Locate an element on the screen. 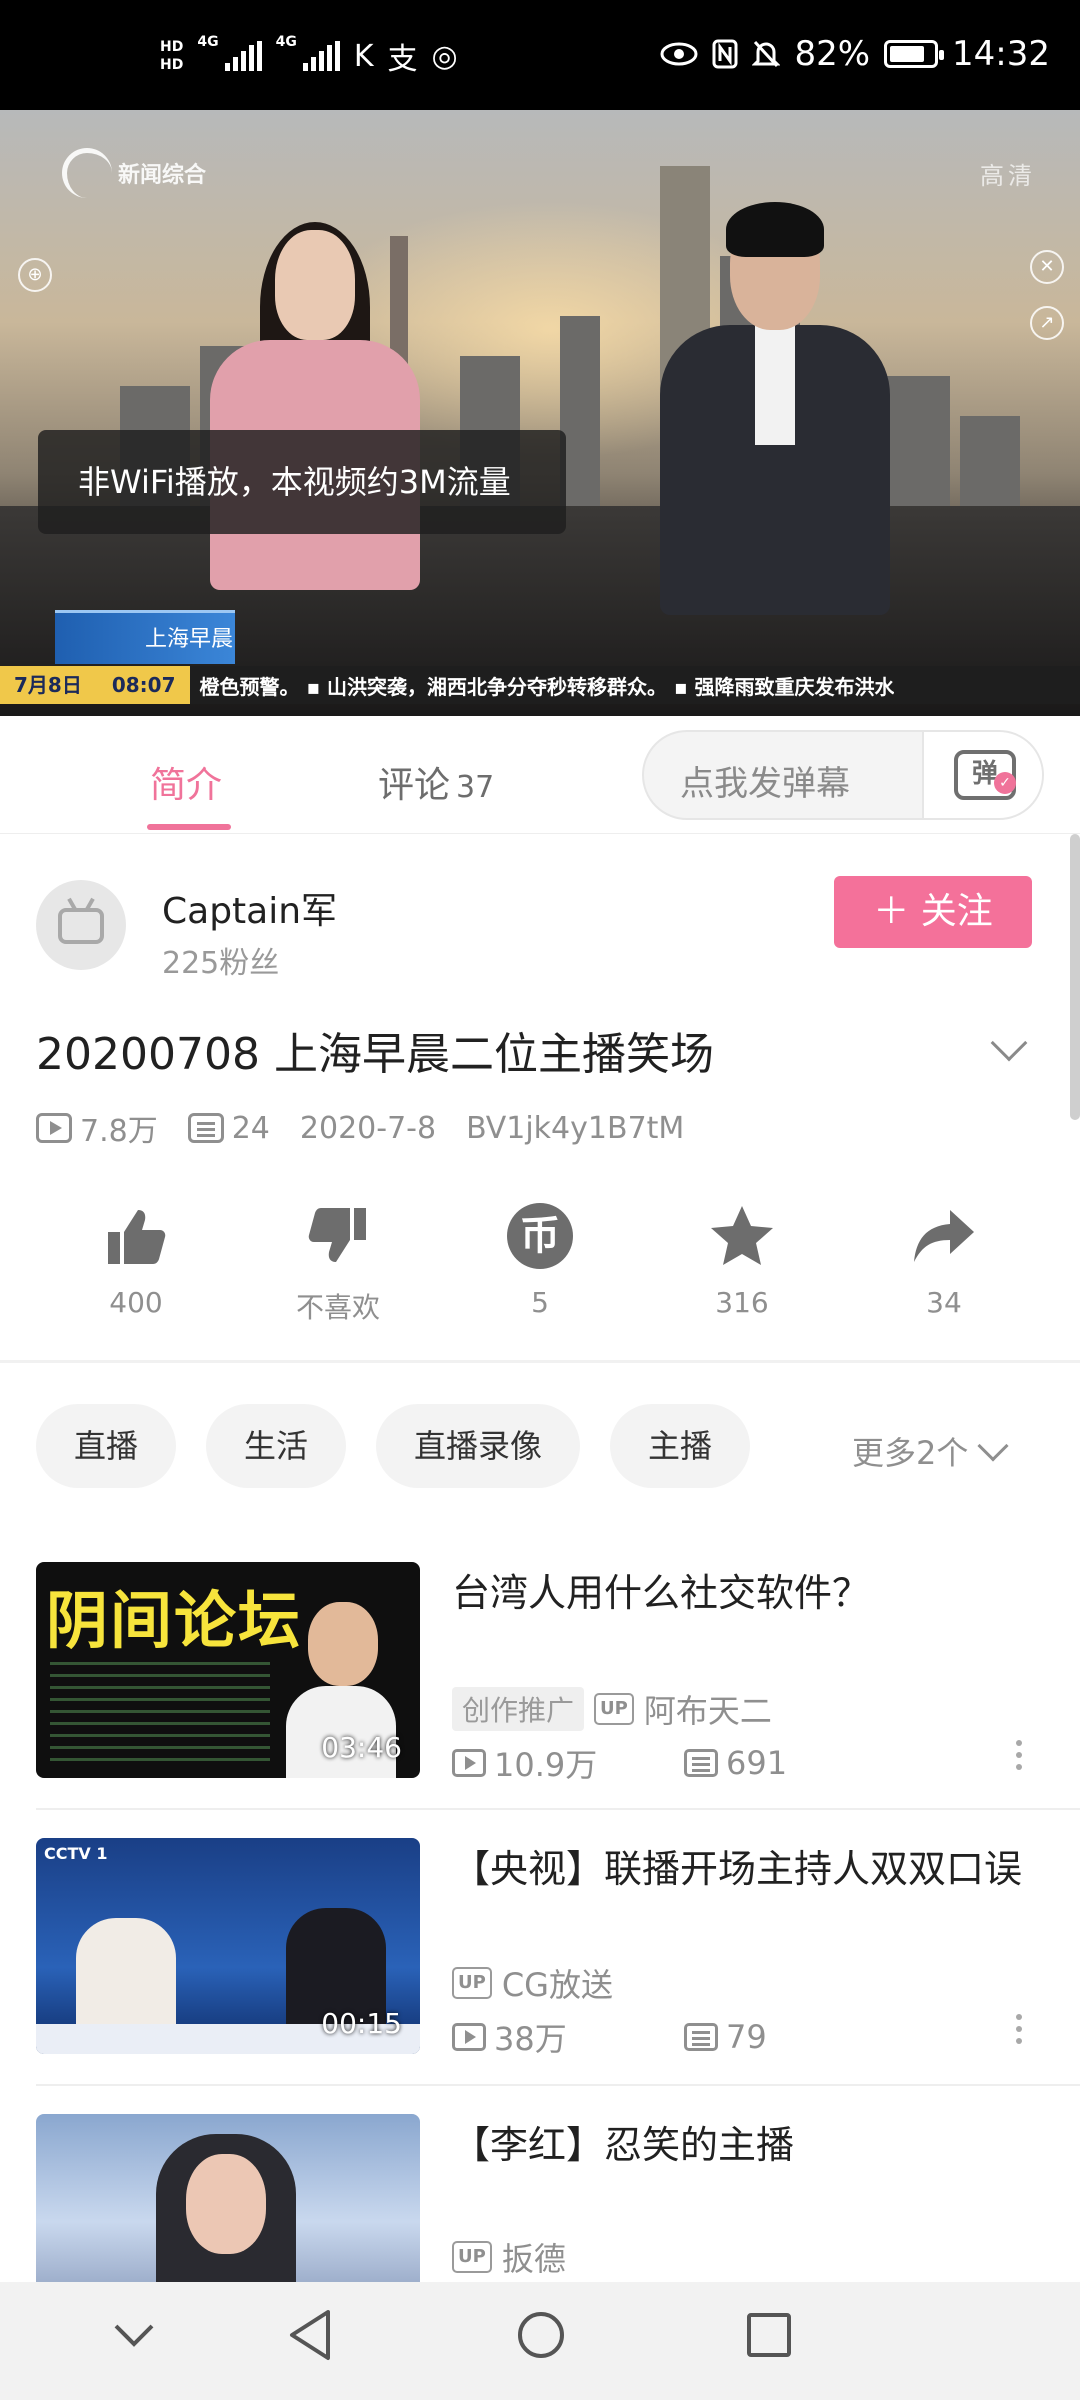 The height and width of the screenshot is (2400, 1080). hd-label-bottom: HD is located at coordinates (172, 65).